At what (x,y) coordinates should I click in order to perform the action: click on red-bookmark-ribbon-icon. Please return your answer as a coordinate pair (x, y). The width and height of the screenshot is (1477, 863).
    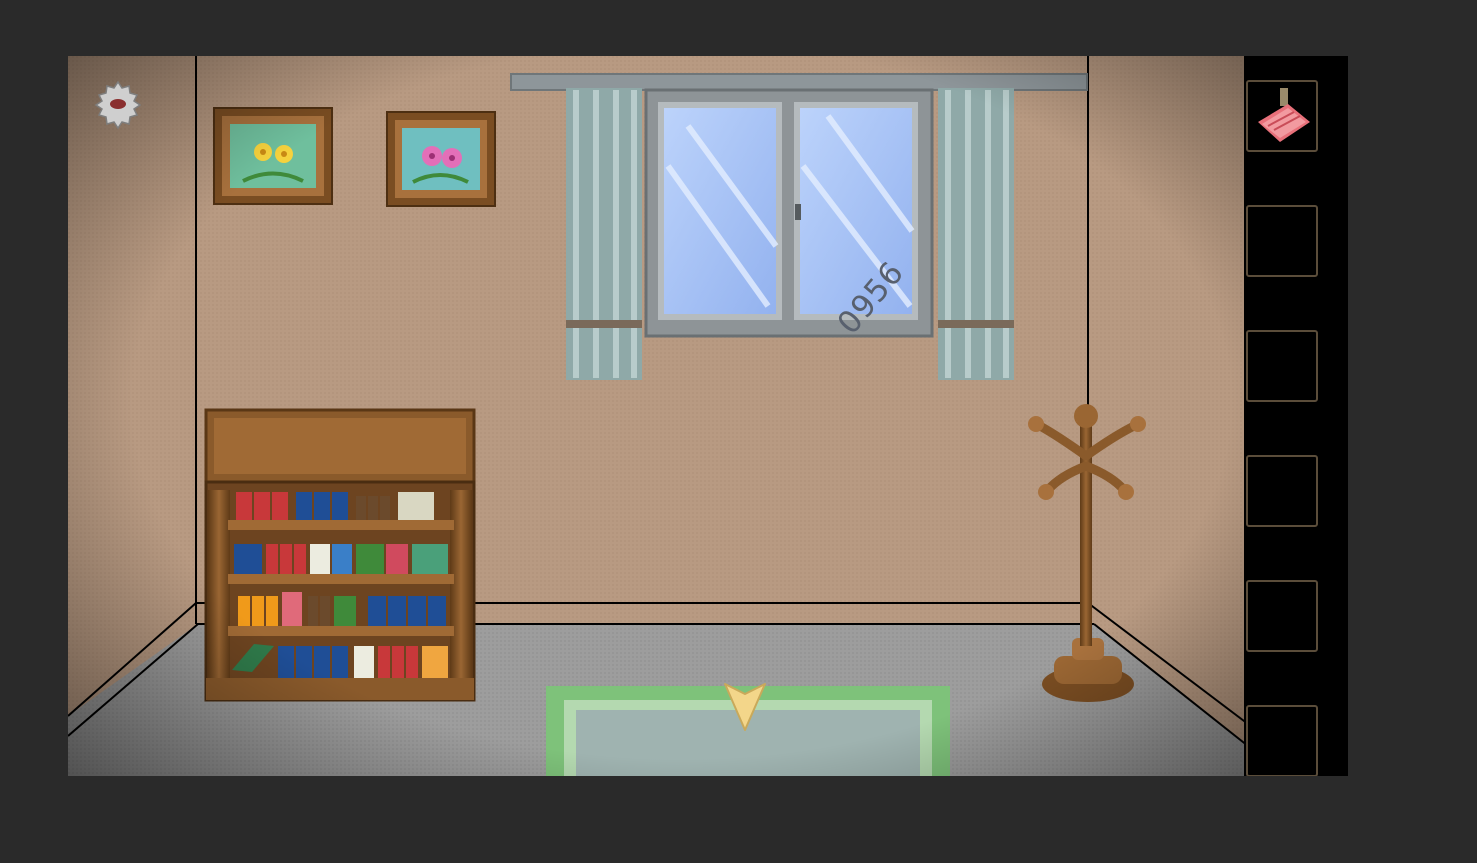
    Looking at the image, I should click on (1284, 115).